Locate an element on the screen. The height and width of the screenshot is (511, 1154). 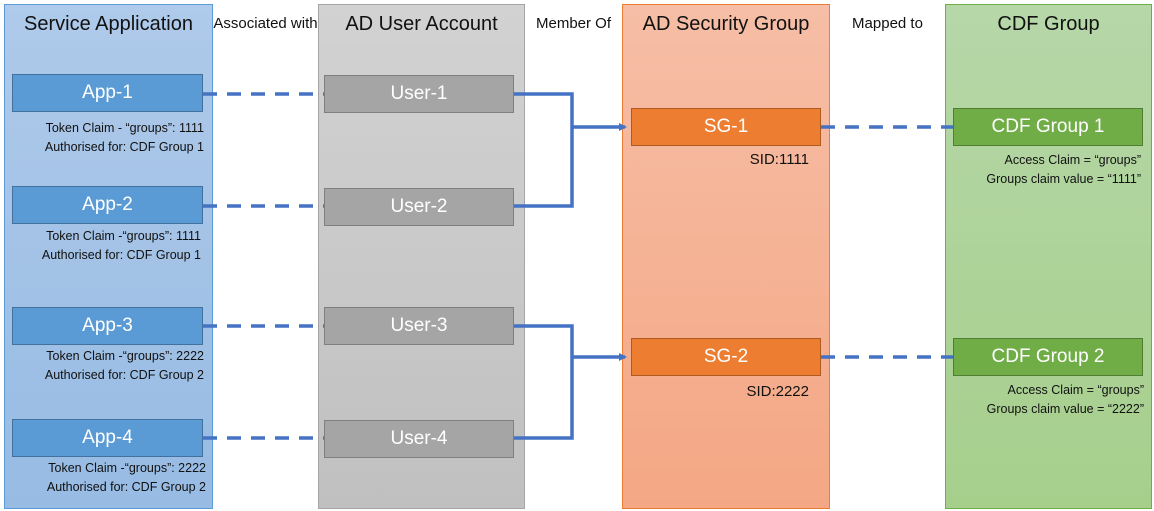
groups-claim-value: Groups claim value = “2222” is located at coordinates (1065, 409).